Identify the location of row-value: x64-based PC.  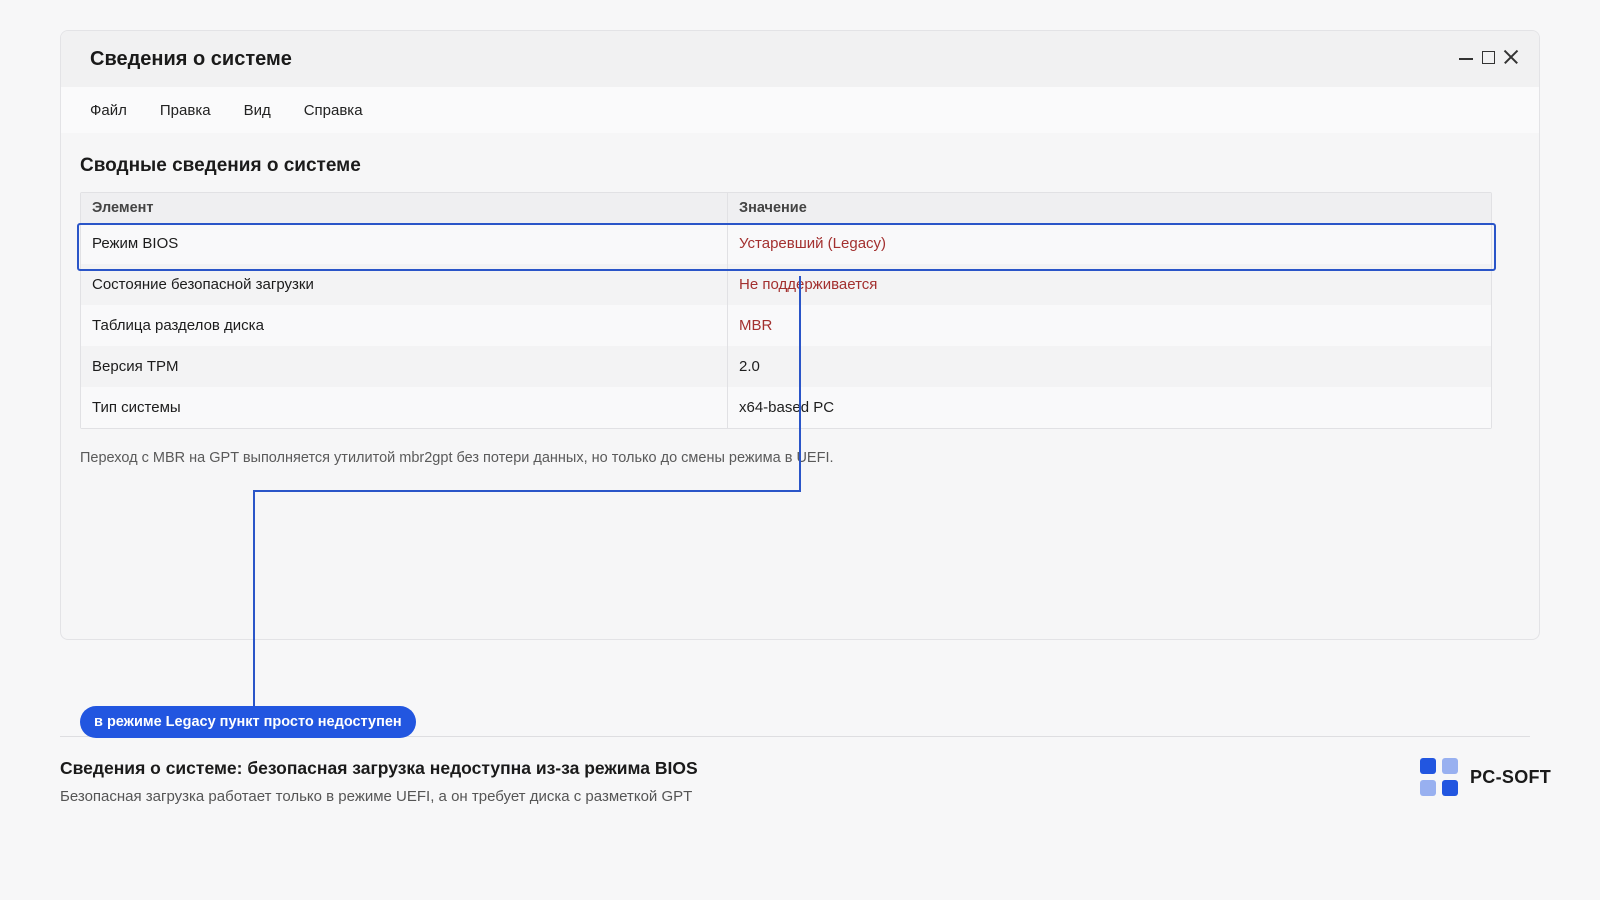
(787, 407).